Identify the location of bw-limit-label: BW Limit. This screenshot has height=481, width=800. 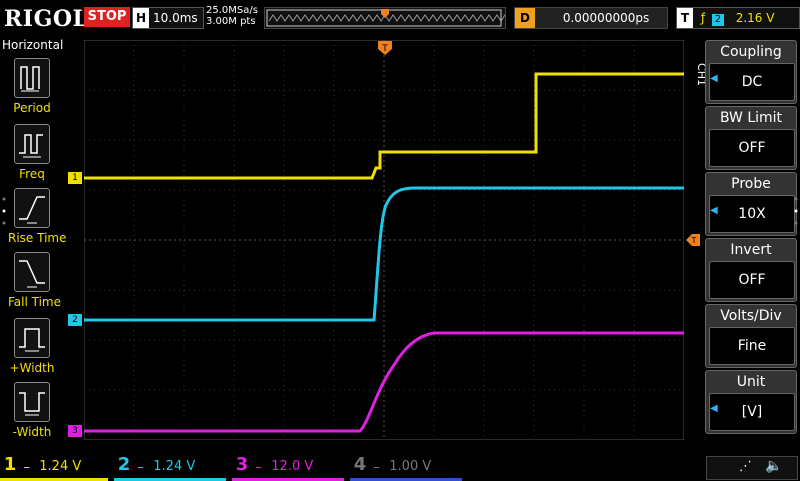
(751, 118).